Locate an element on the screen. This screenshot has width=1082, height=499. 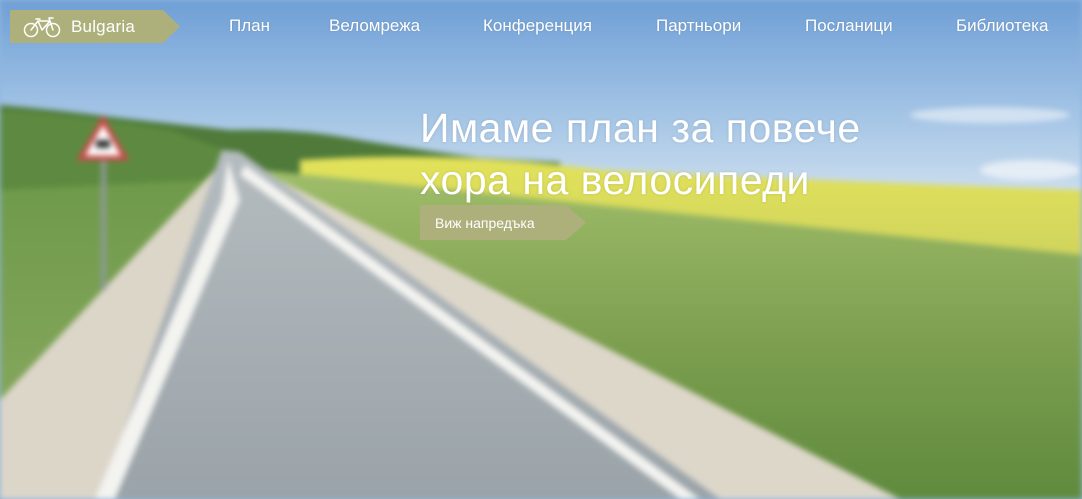
hero-headline: Имаме план за повече хора на велосипеди is located at coordinates (740, 154).